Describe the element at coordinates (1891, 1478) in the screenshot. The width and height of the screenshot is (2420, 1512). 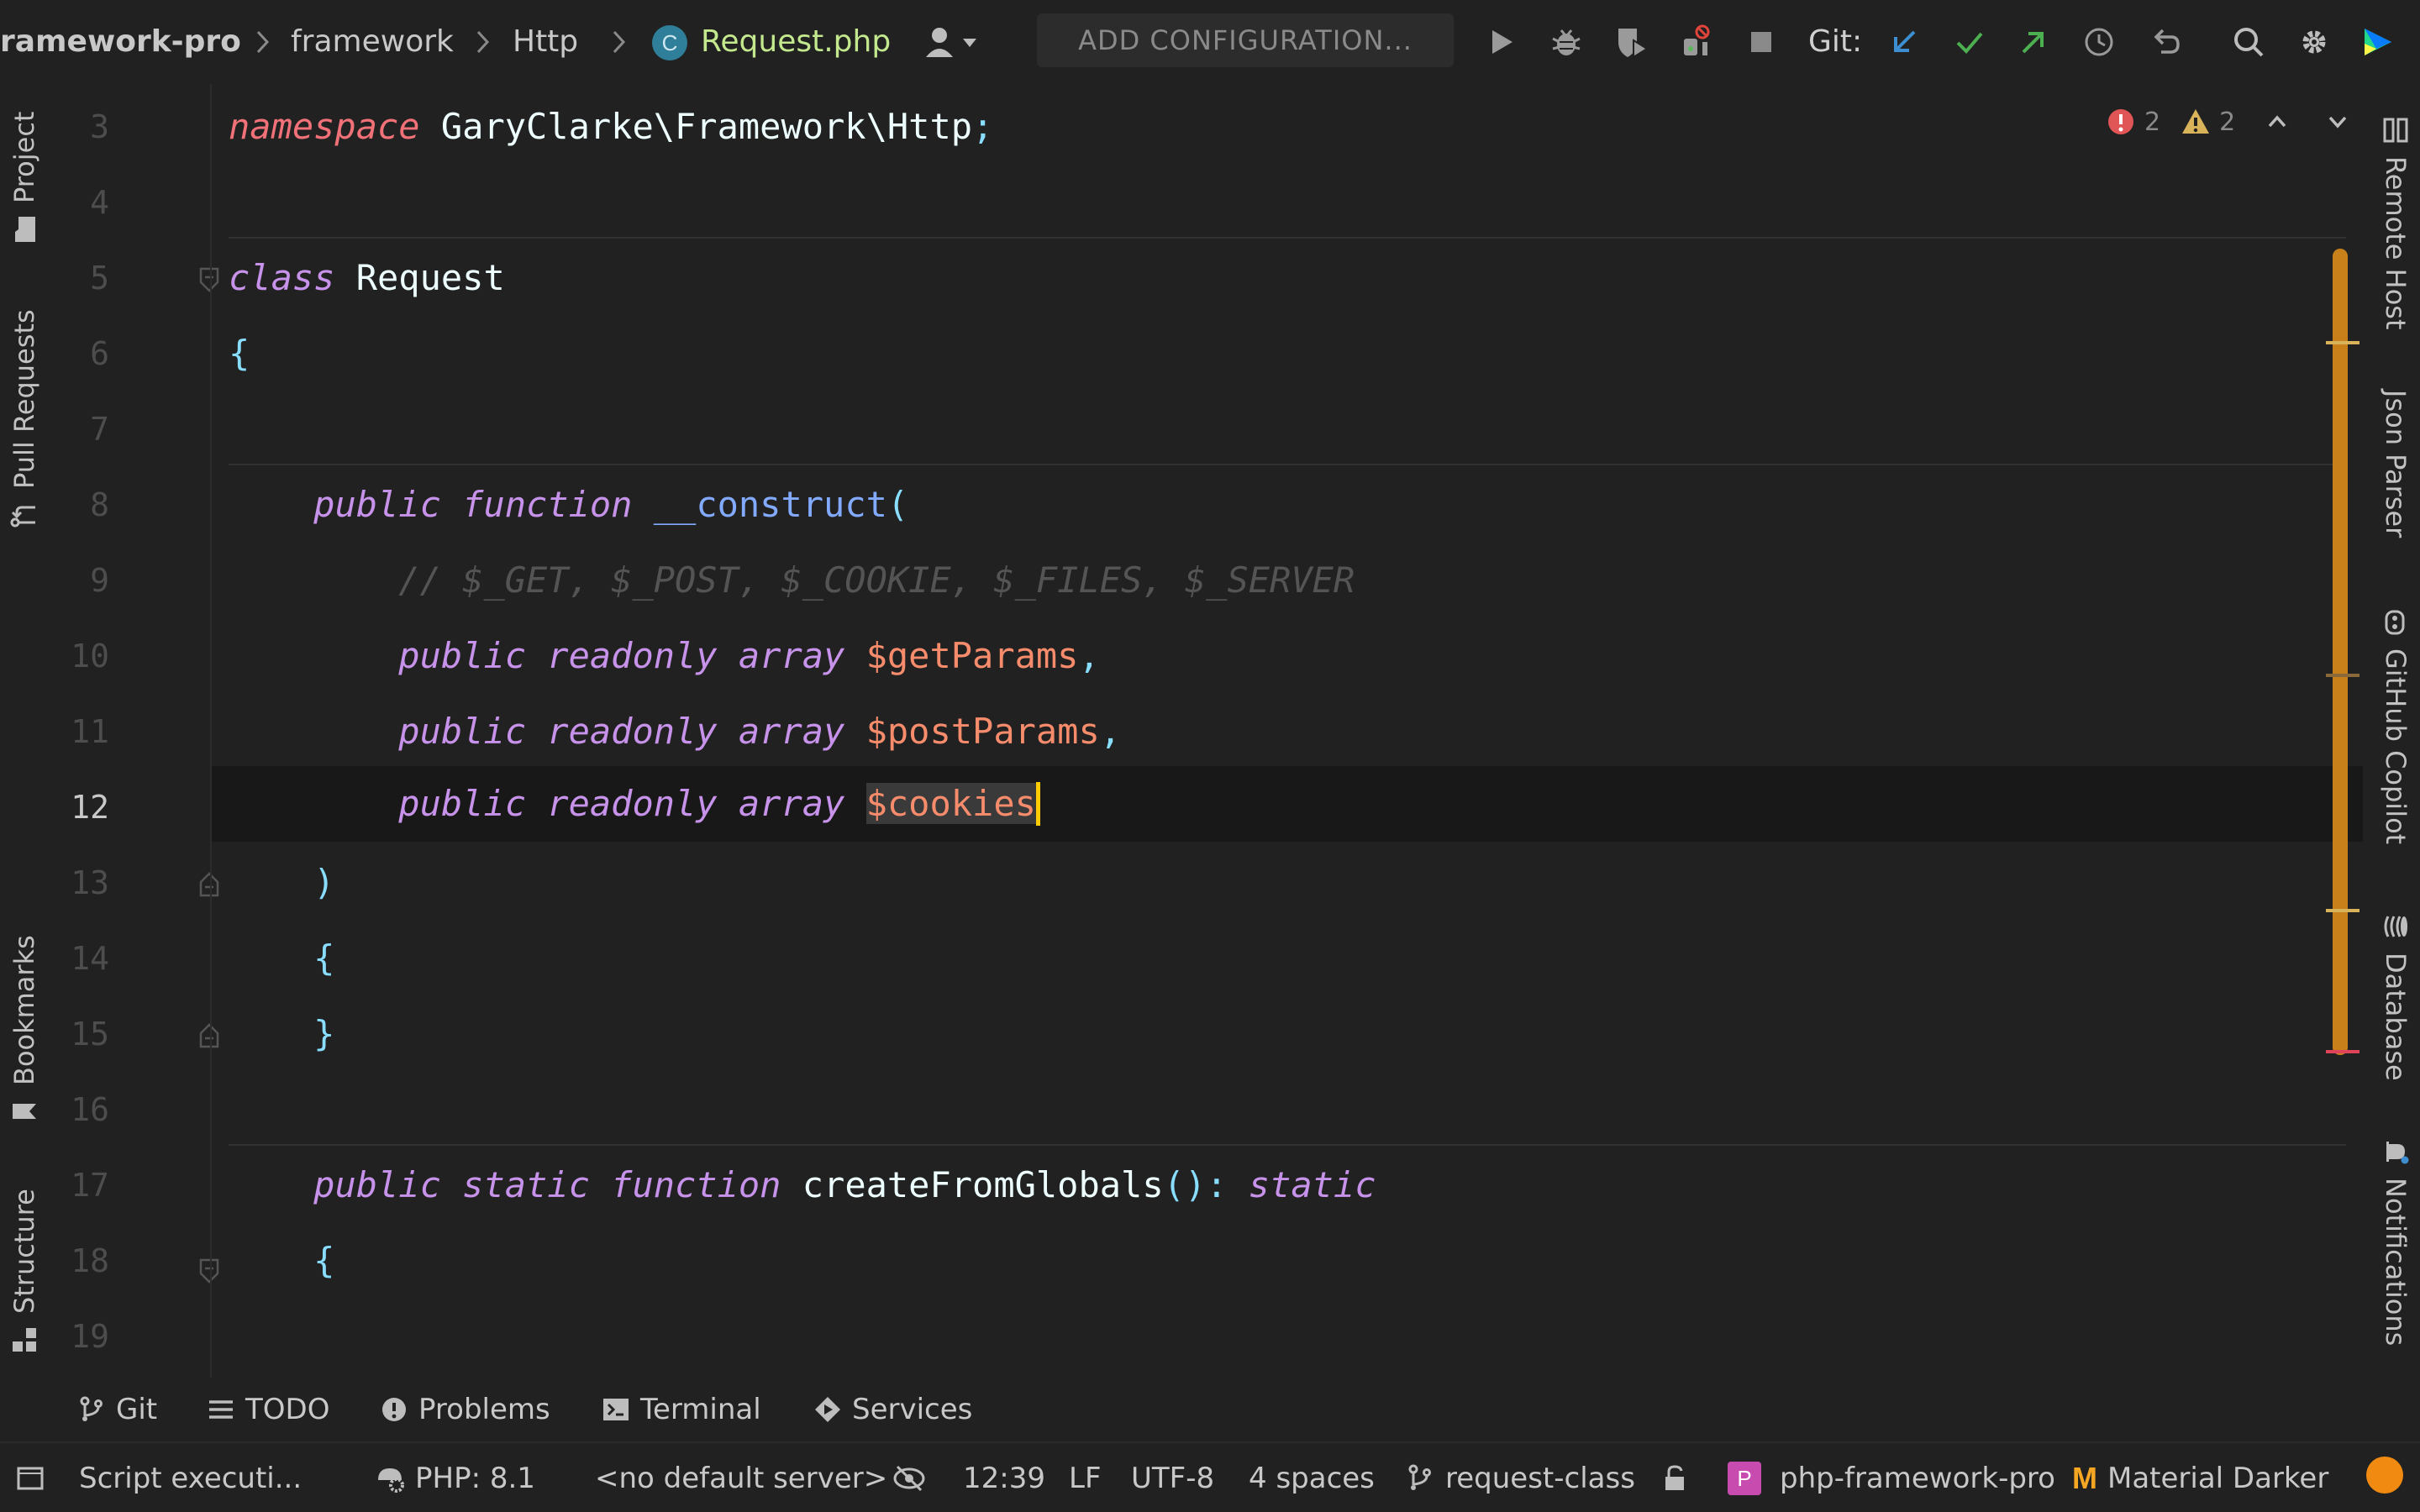
I see `project-selector: P php-framework-pro` at that location.